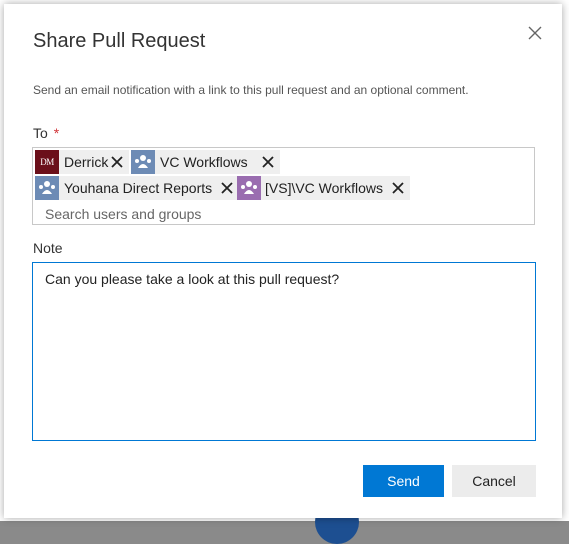 Image resolution: width=569 pixels, height=544 pixels. I want to click on recipient-name: VC Workflows, so click(204, 162).